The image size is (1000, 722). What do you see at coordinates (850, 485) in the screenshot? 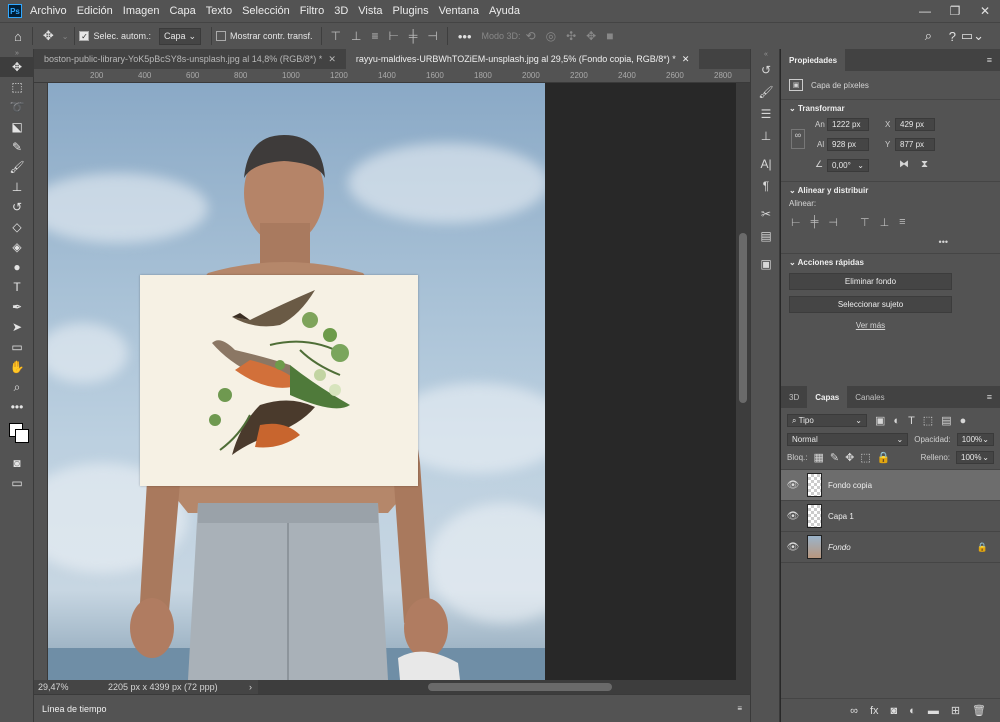
I see `layer-name: Fondo copia` at bounding box center [850, 485].